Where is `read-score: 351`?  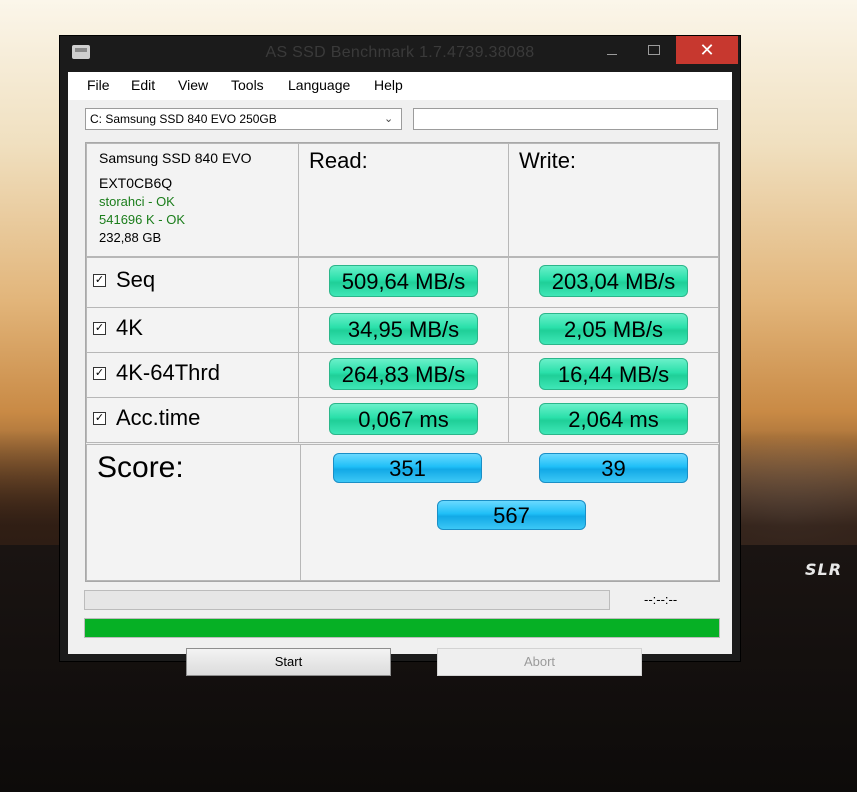
read-score: 351 is located at coordinates (407, 468).